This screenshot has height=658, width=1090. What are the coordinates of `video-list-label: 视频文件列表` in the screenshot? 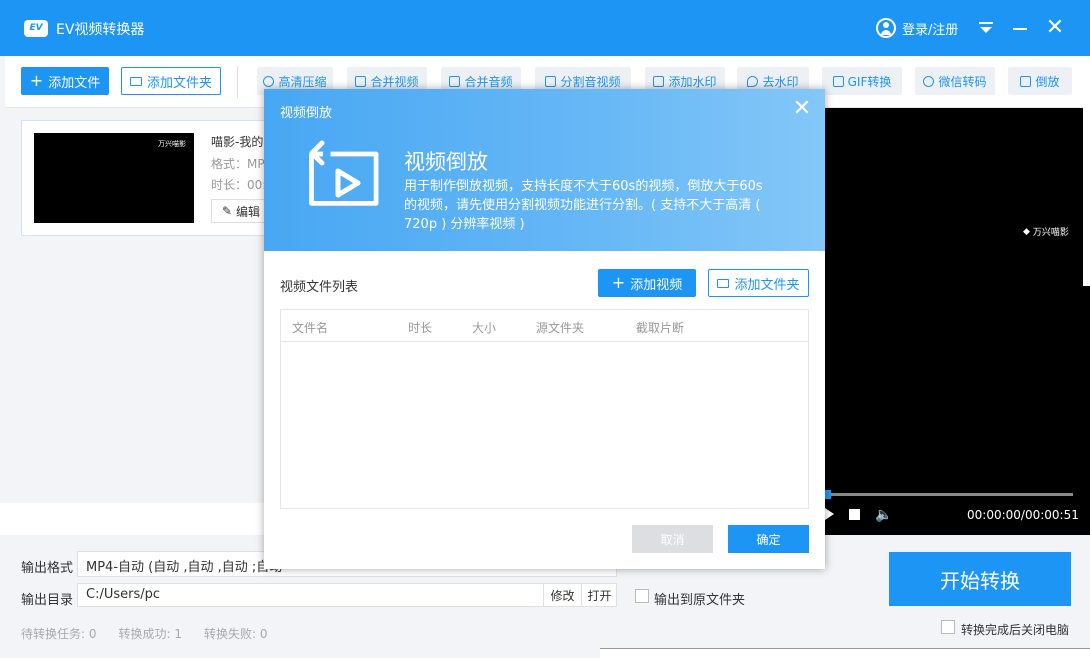 It's located at (319, 287).